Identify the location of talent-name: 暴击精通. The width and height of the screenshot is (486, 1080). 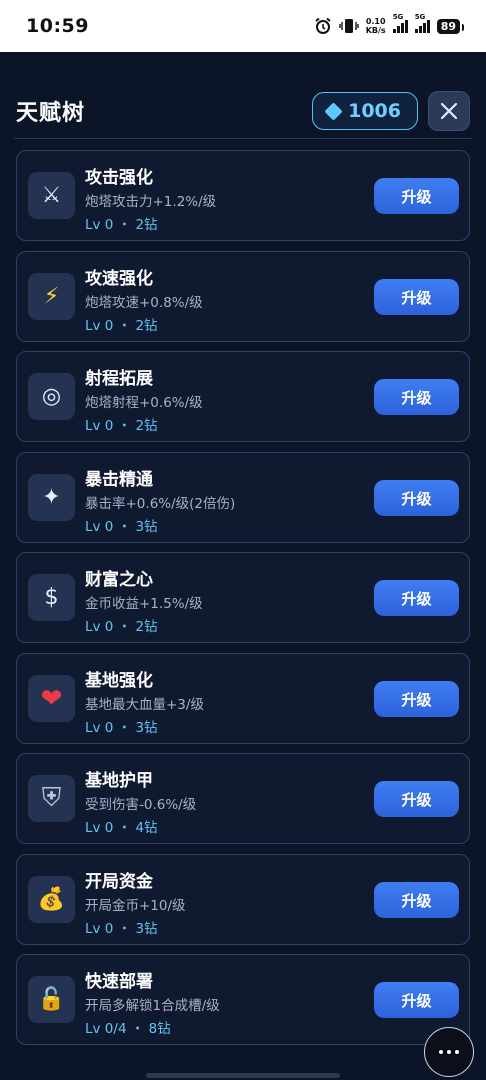
(119, 480).